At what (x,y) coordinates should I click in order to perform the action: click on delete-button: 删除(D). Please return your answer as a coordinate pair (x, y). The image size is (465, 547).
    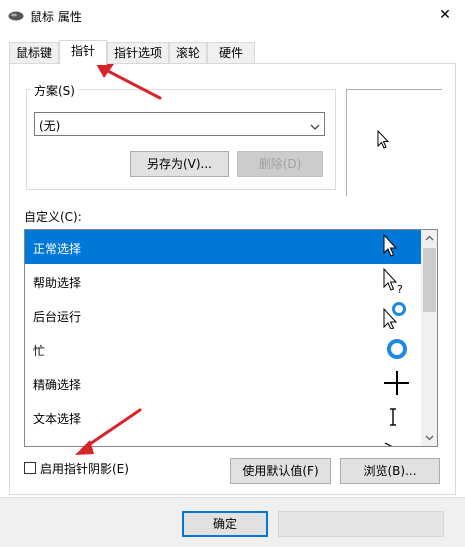
    Looking at the image, I should click on (280, 164).